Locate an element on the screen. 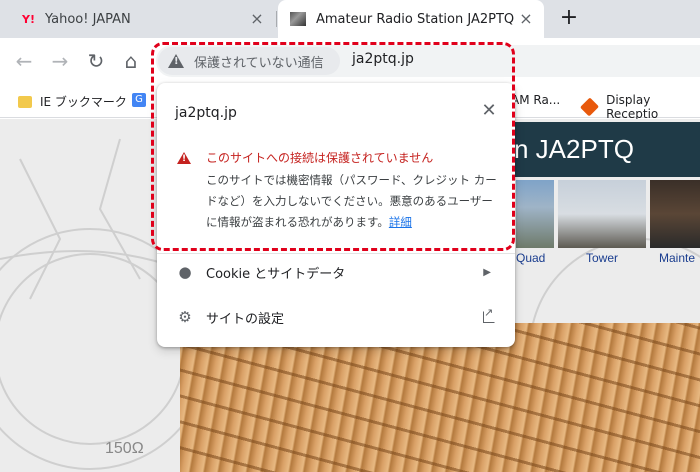 The height and width of the screenshot is (472, 700). security-chip-label: 保護されていない通信 is located at coordinates (259, 63).